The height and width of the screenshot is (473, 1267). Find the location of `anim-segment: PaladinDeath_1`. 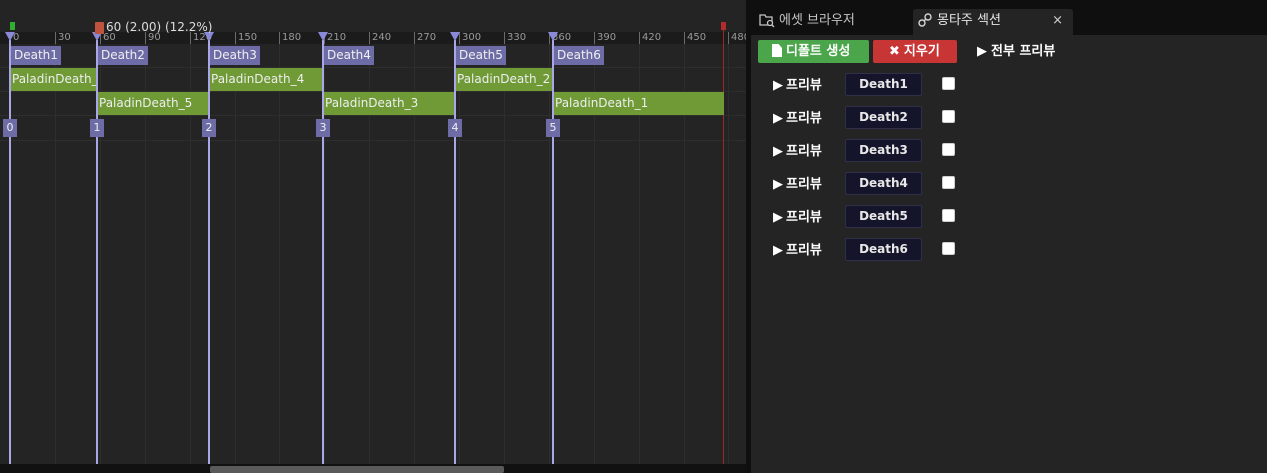

anim-segment: PaladinDeath_1 is located at coordinates (638, 103).